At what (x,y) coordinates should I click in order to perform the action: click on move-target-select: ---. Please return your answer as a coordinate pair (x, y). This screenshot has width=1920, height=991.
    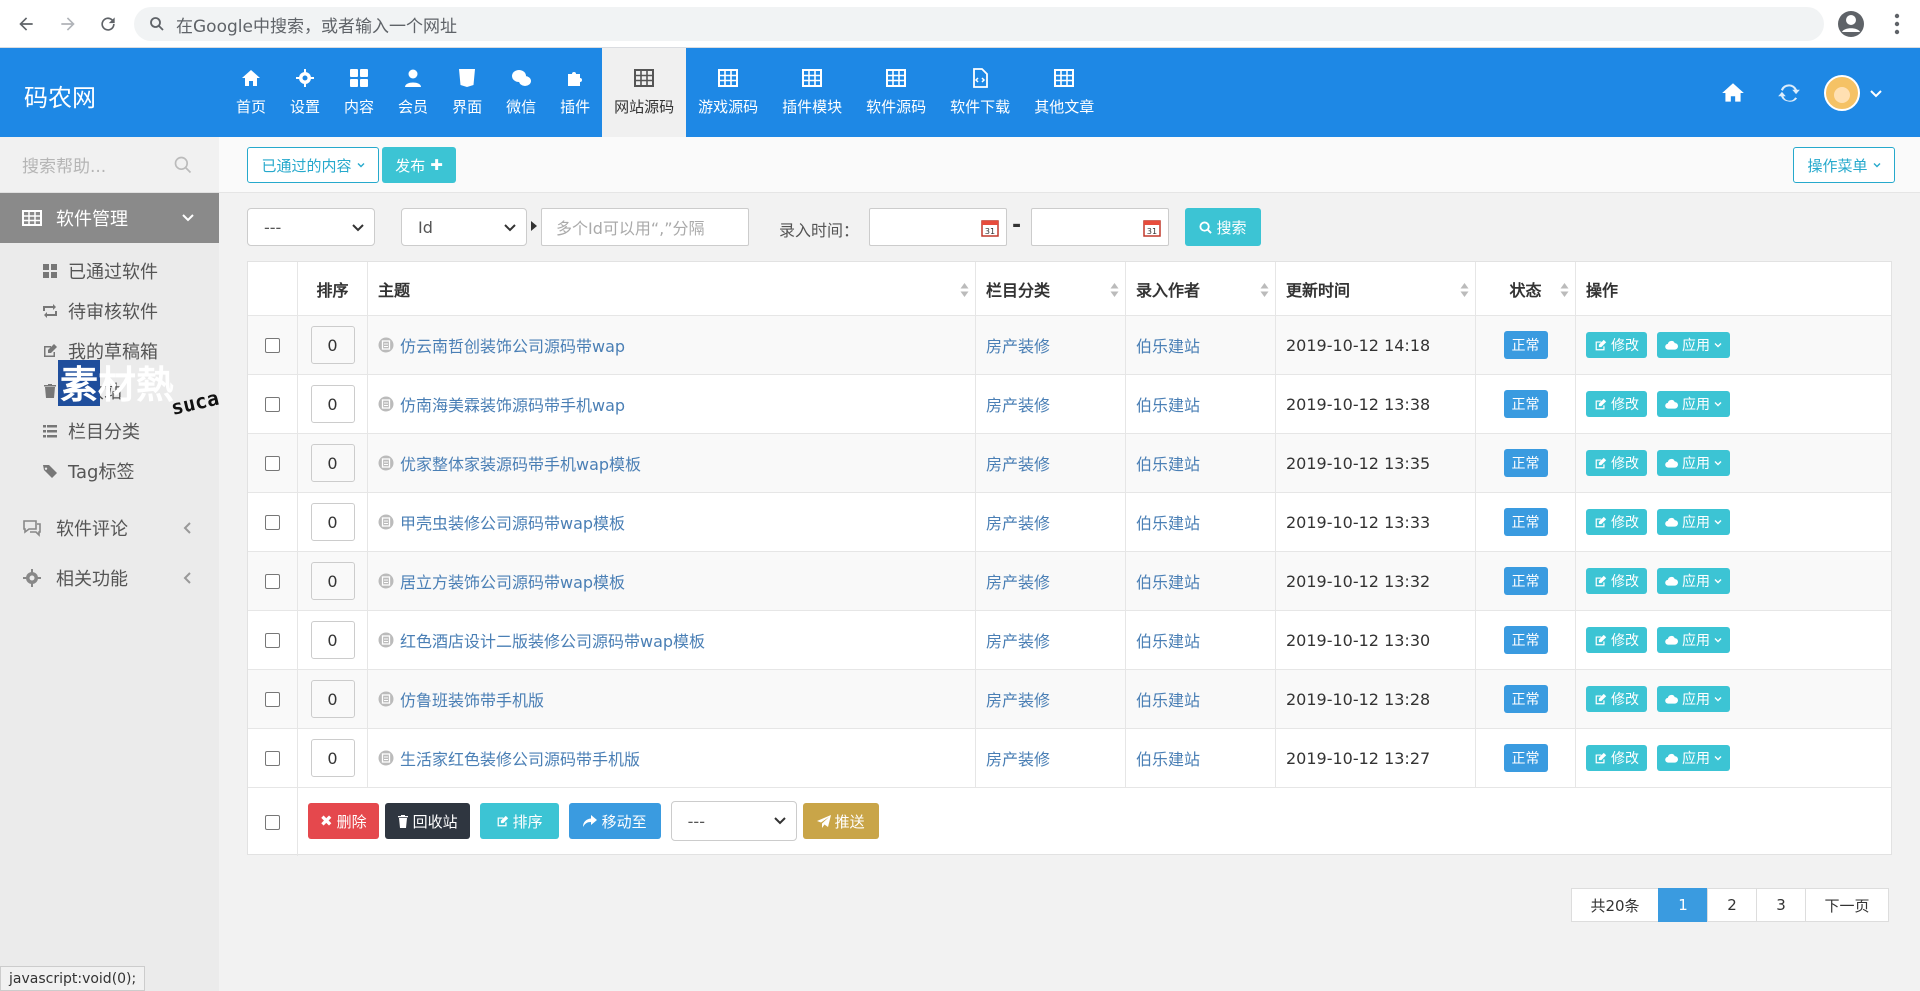
    Looking at the image, I should click on (733, 821).